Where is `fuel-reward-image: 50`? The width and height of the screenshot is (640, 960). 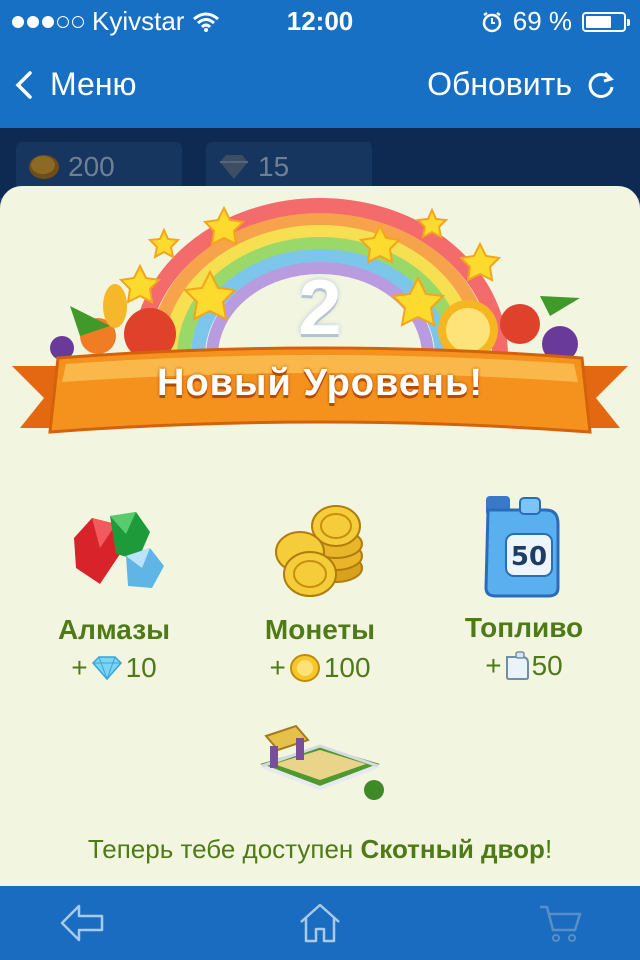 fuel-reward-image: 50 is located at coordinates (522, 547).